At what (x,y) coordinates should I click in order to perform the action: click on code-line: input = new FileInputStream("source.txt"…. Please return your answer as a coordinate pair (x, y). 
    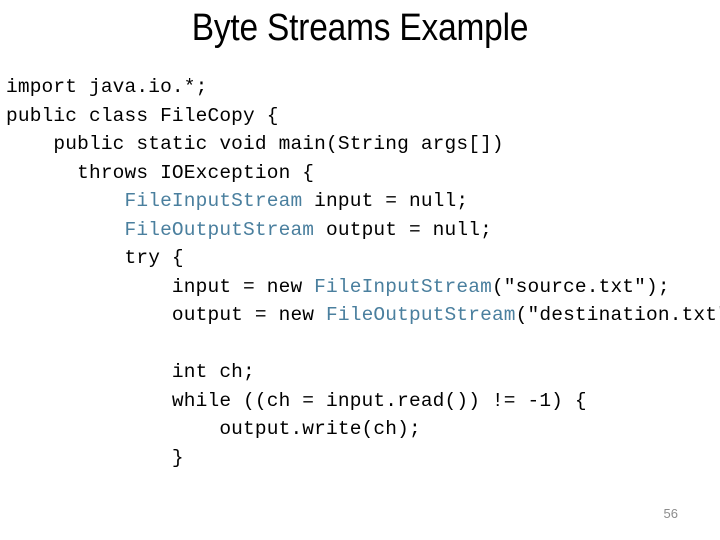
    Looking at the image, I should click on (363, 287).